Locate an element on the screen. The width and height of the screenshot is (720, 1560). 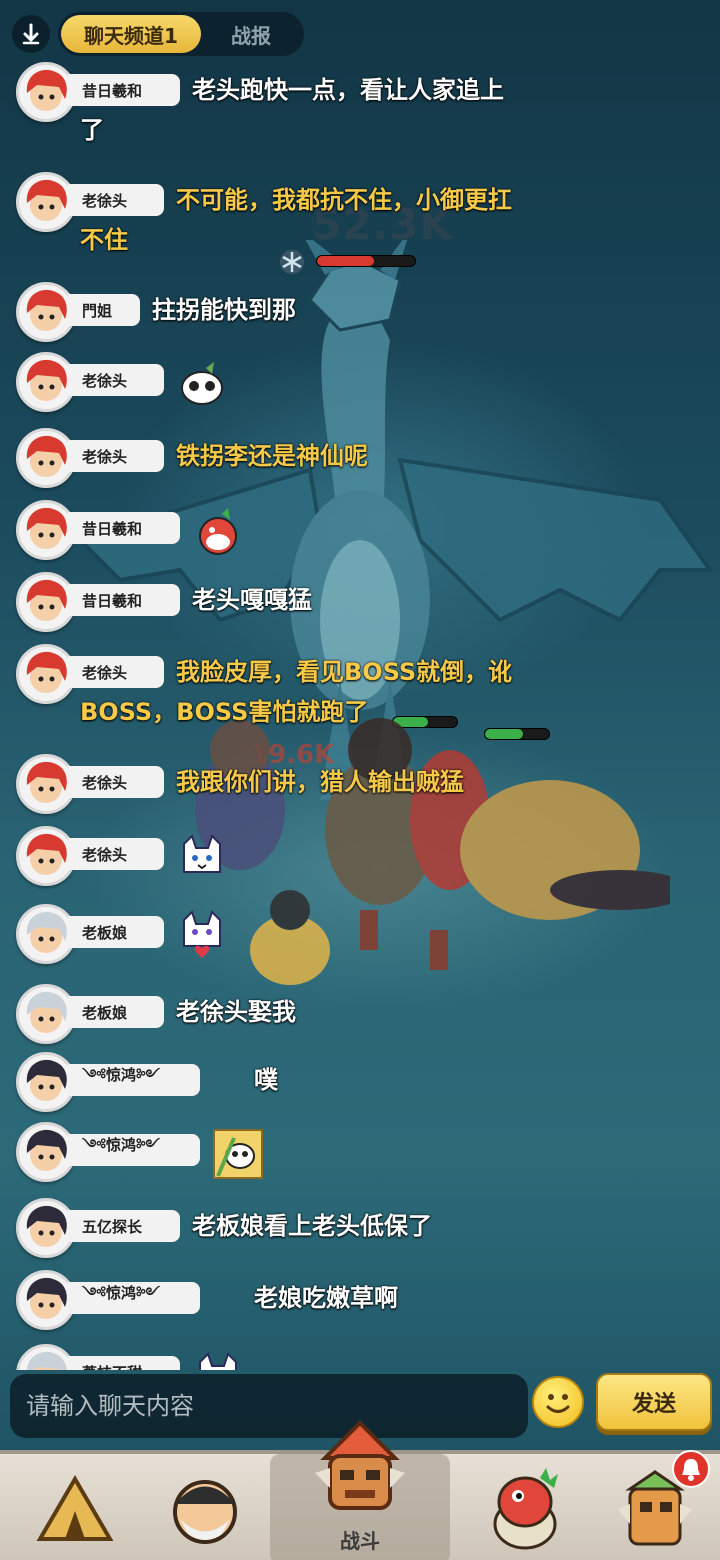
cat-heart-sticker is located at coordinates (202, 936).